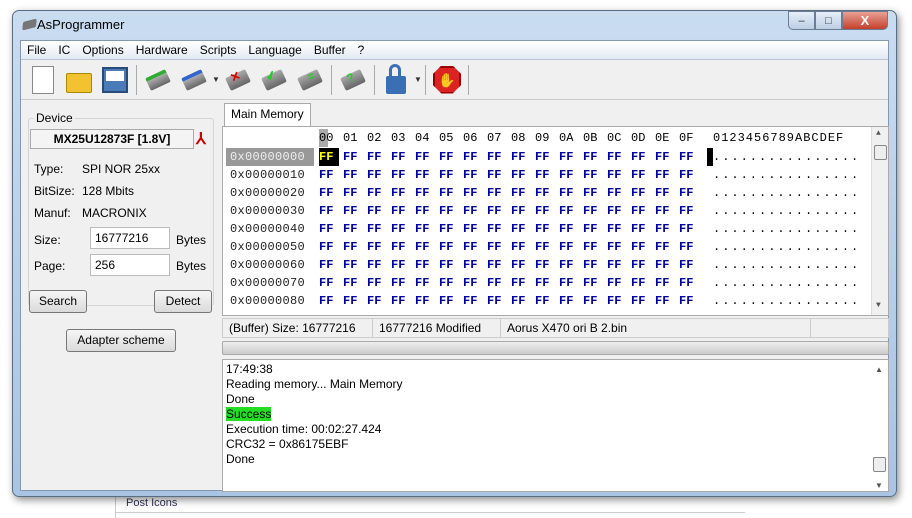 This screenshot has width=912, height=518. Describe the element at coordinates (218, 50) in the screenshot. I see `menu-item-scripts: Scripts` at that location.